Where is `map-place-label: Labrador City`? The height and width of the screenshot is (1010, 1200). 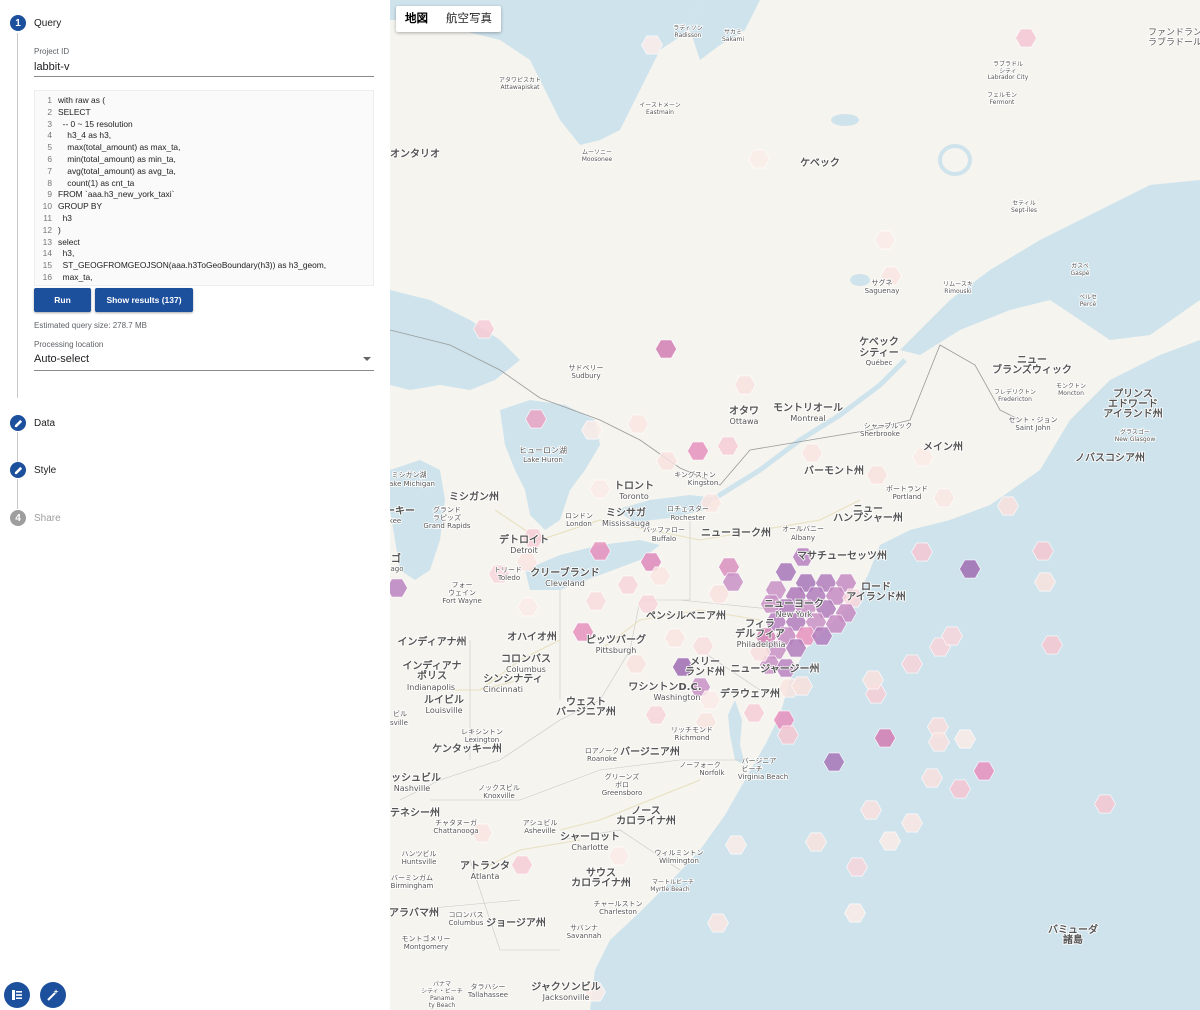
map-place-label: Labrador City is located at coordinates (1008, 77).